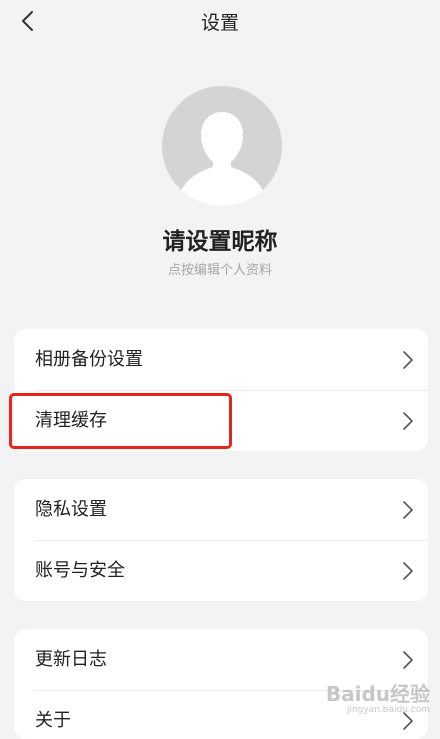 Image resolution: width=440 pixels, height=739 pixels. Describe the element at coordinates (89, 359) in the screenshot. I see `row-label: 相册备份设置` at that location.